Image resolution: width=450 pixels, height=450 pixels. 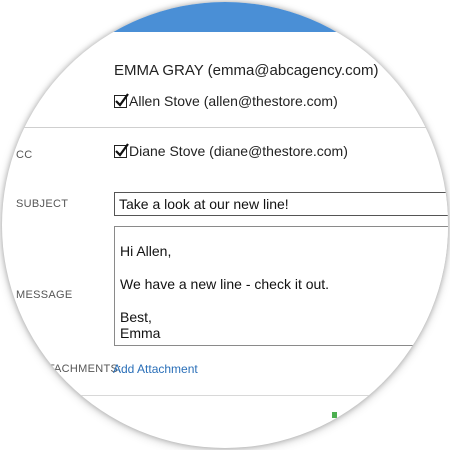 I want to click on to-recipient-label: Allen Stove (allen@thestore.com), so click(x=233, y=101).